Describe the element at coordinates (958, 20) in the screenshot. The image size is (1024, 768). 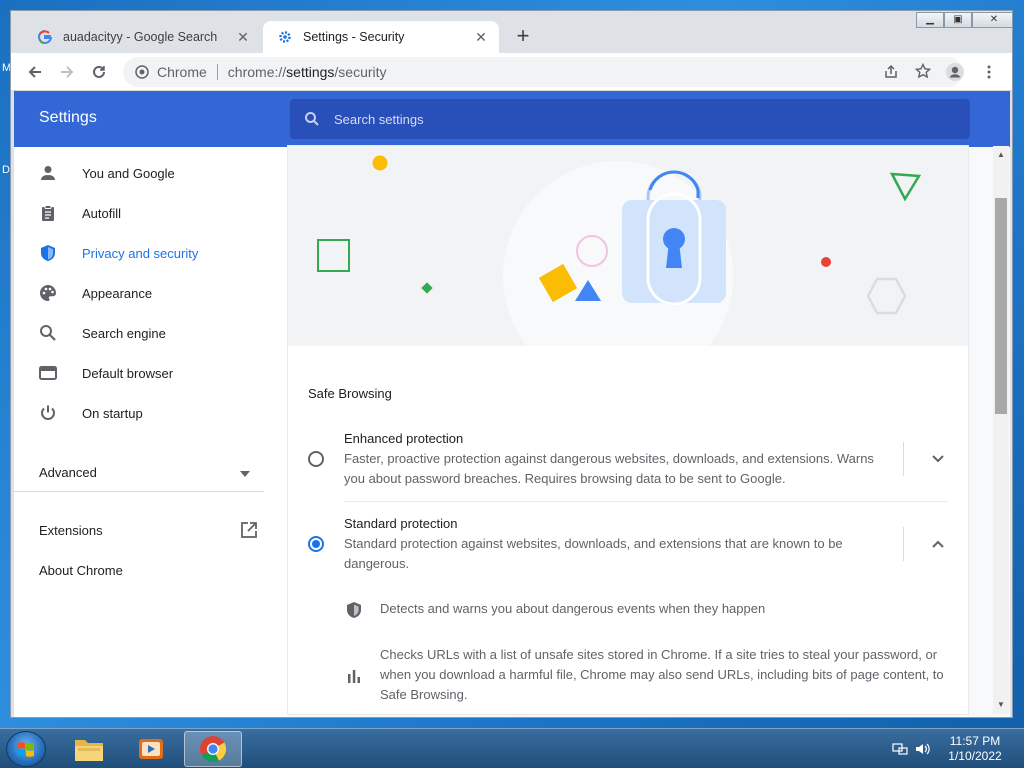
I see `maximize-button: ▣` at that location.